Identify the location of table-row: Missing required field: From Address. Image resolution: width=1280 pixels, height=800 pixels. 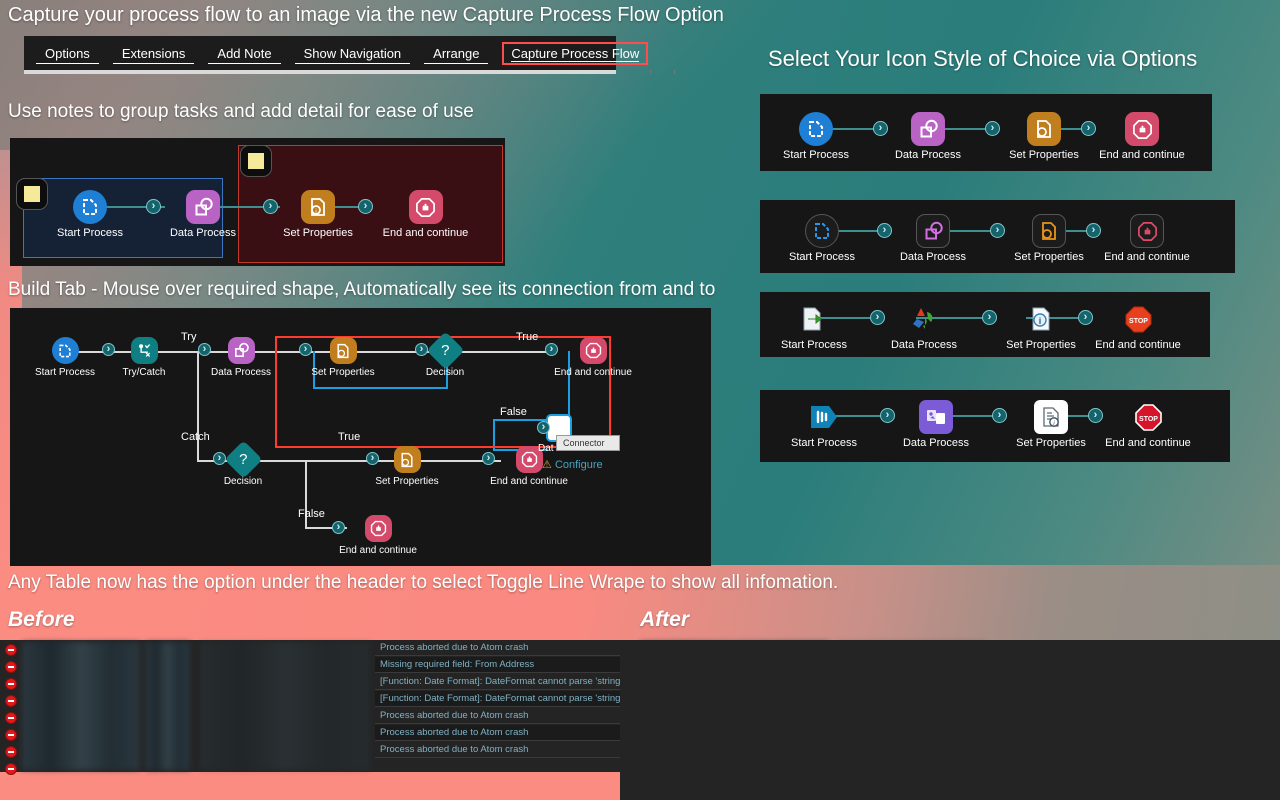
(497, 665).